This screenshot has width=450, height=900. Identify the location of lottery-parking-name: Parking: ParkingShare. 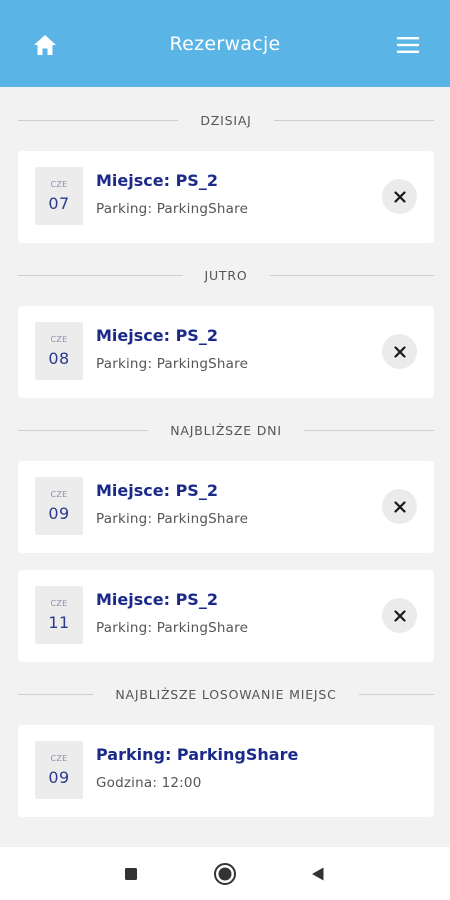
(197, 754).